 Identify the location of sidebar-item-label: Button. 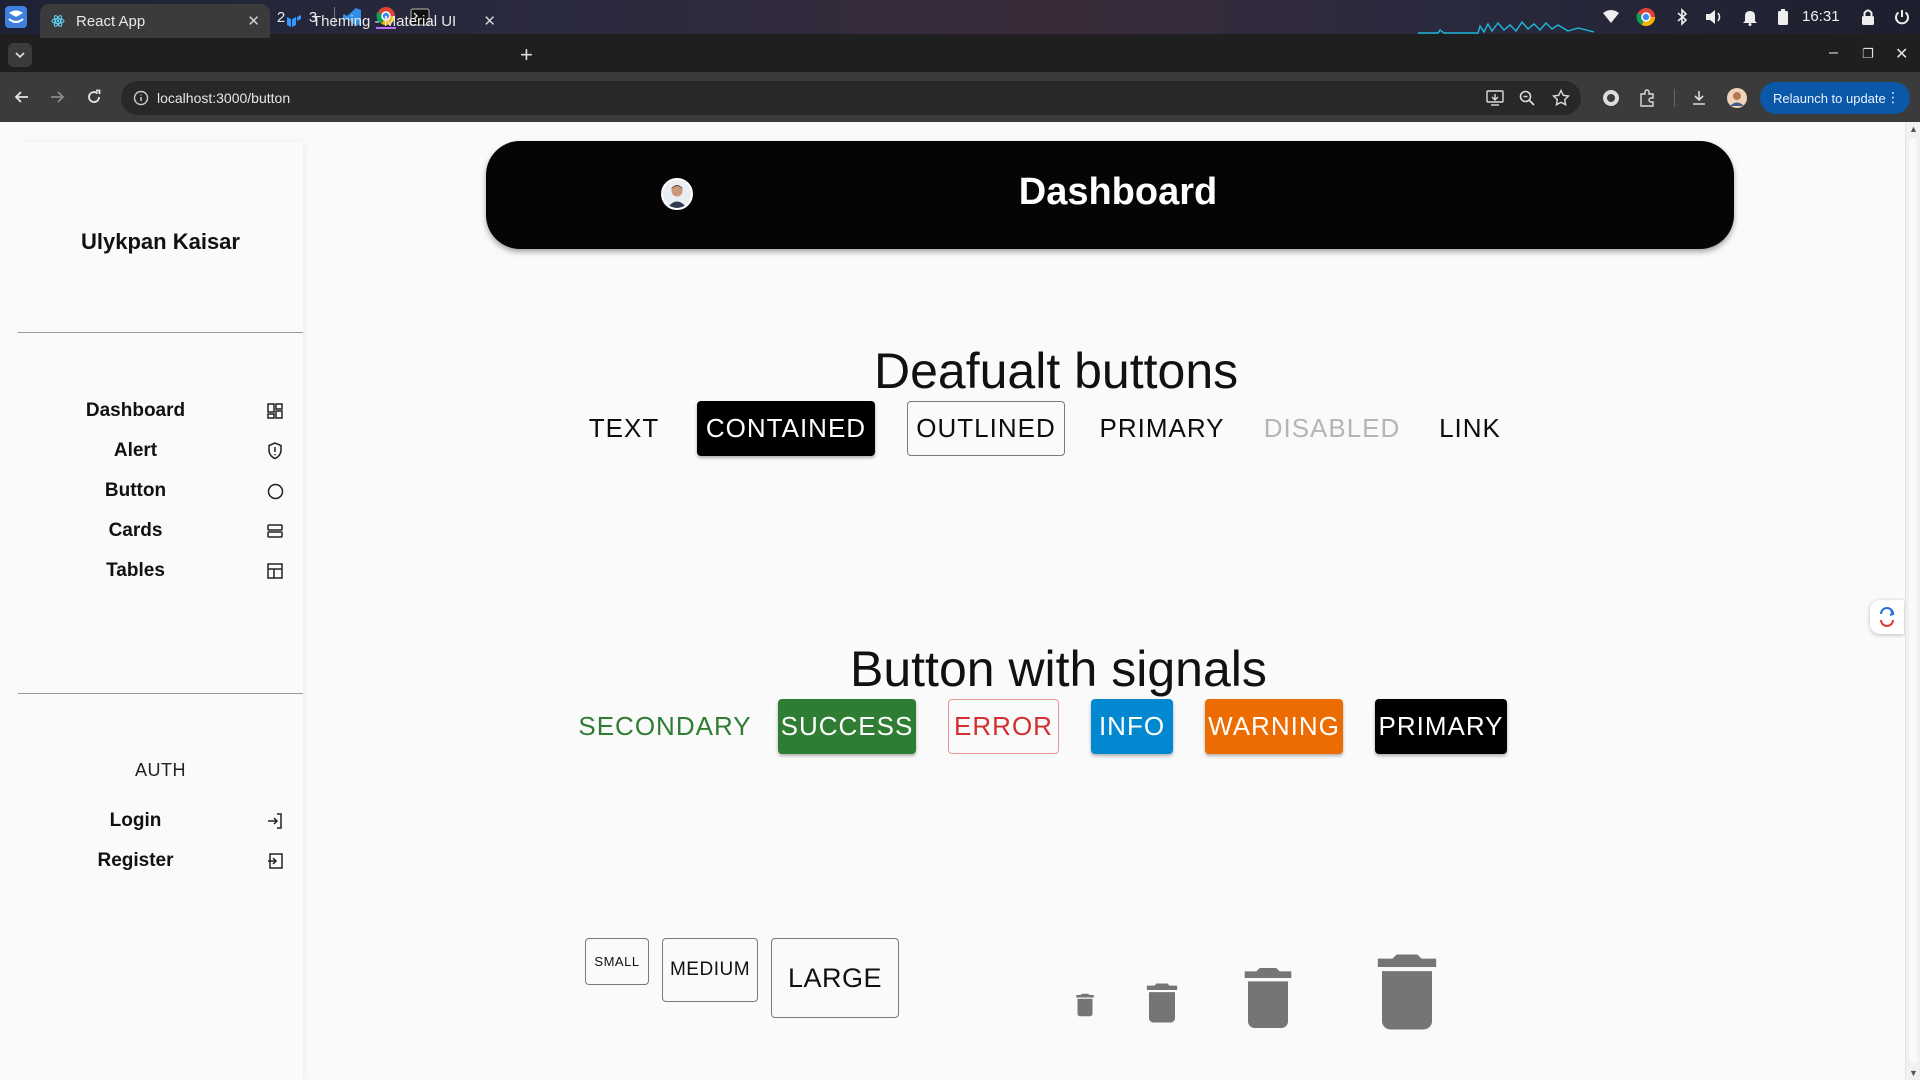
(135, 490).